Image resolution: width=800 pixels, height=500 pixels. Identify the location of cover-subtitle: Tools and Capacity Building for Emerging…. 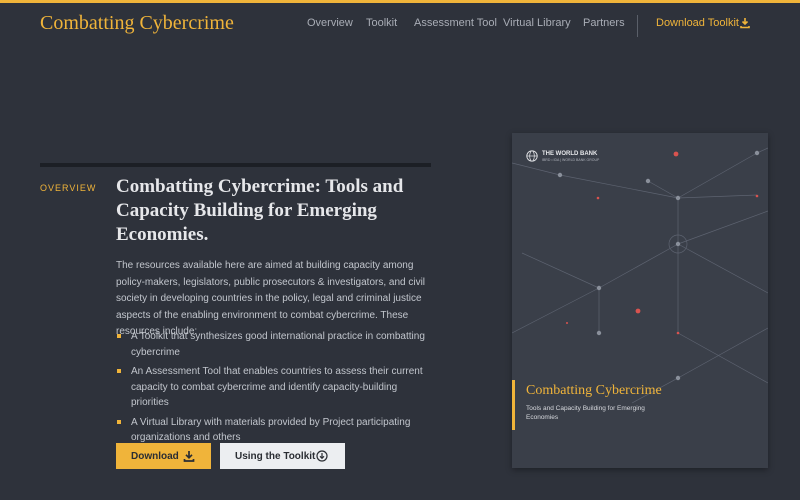
(585, 413).